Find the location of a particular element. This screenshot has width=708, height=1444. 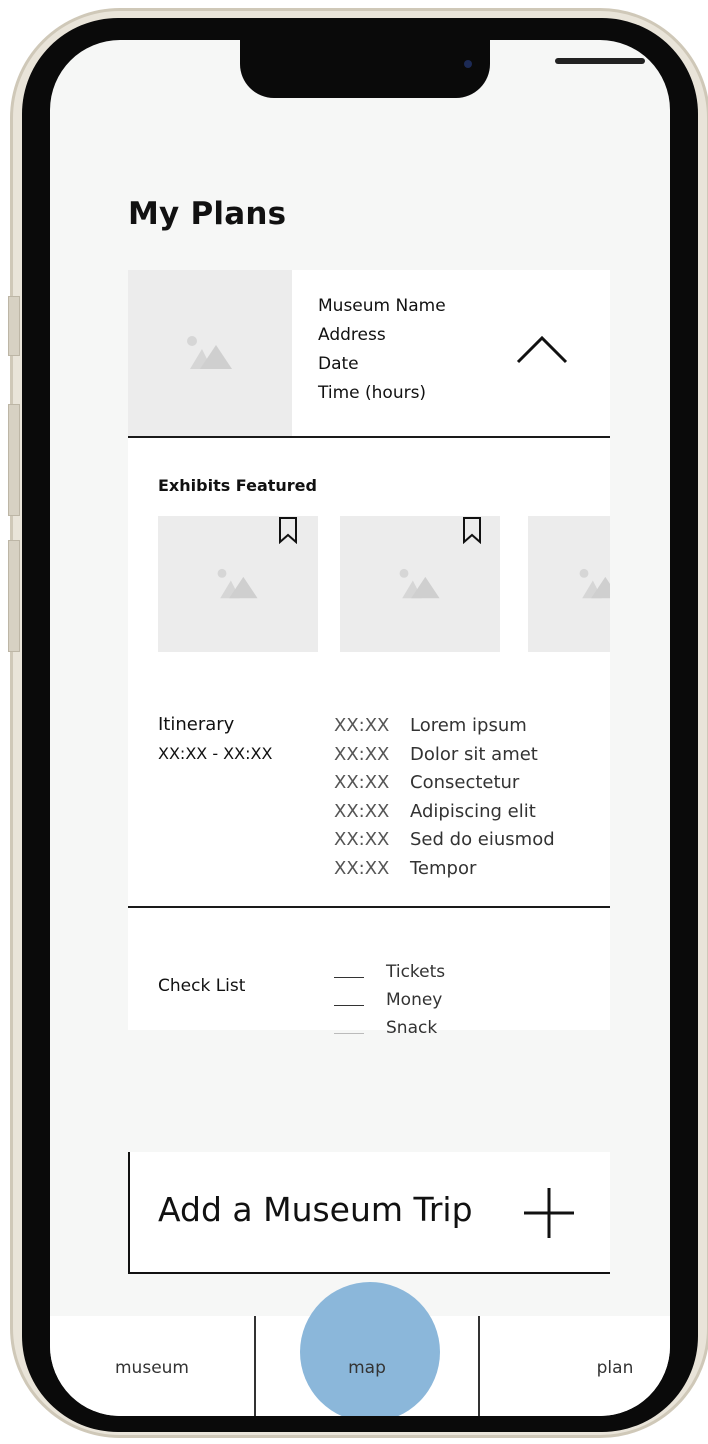

itinerary-item: XX:XX Lorem ipsum is located at coordinates (430, 725).